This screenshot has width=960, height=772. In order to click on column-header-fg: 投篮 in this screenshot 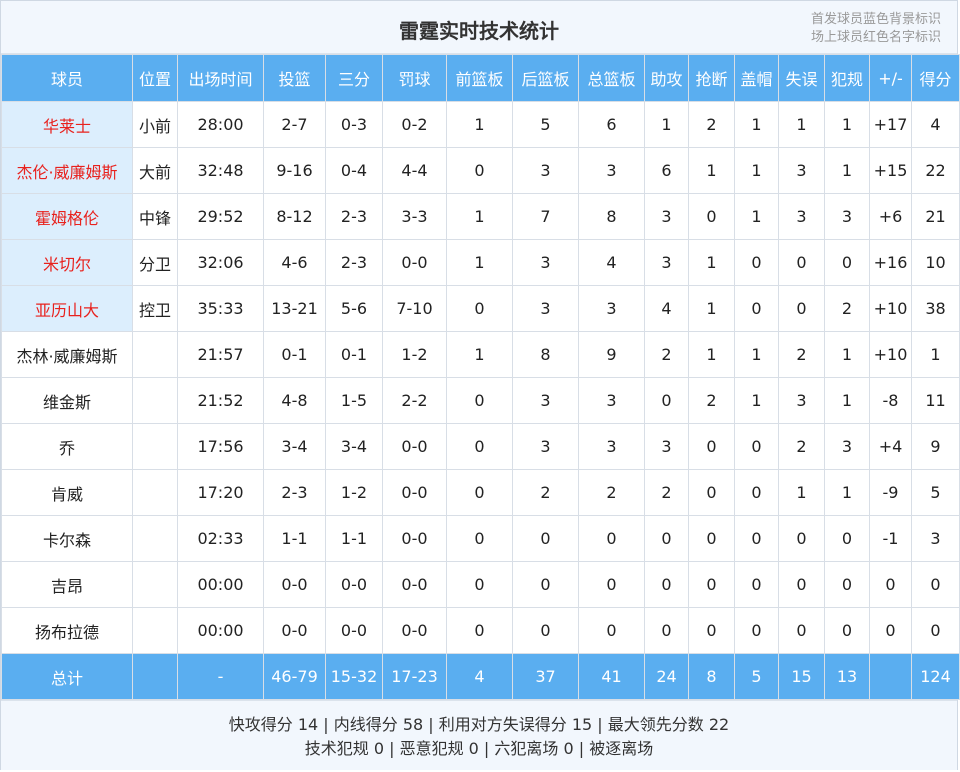, I will do `click(294, 78)`.